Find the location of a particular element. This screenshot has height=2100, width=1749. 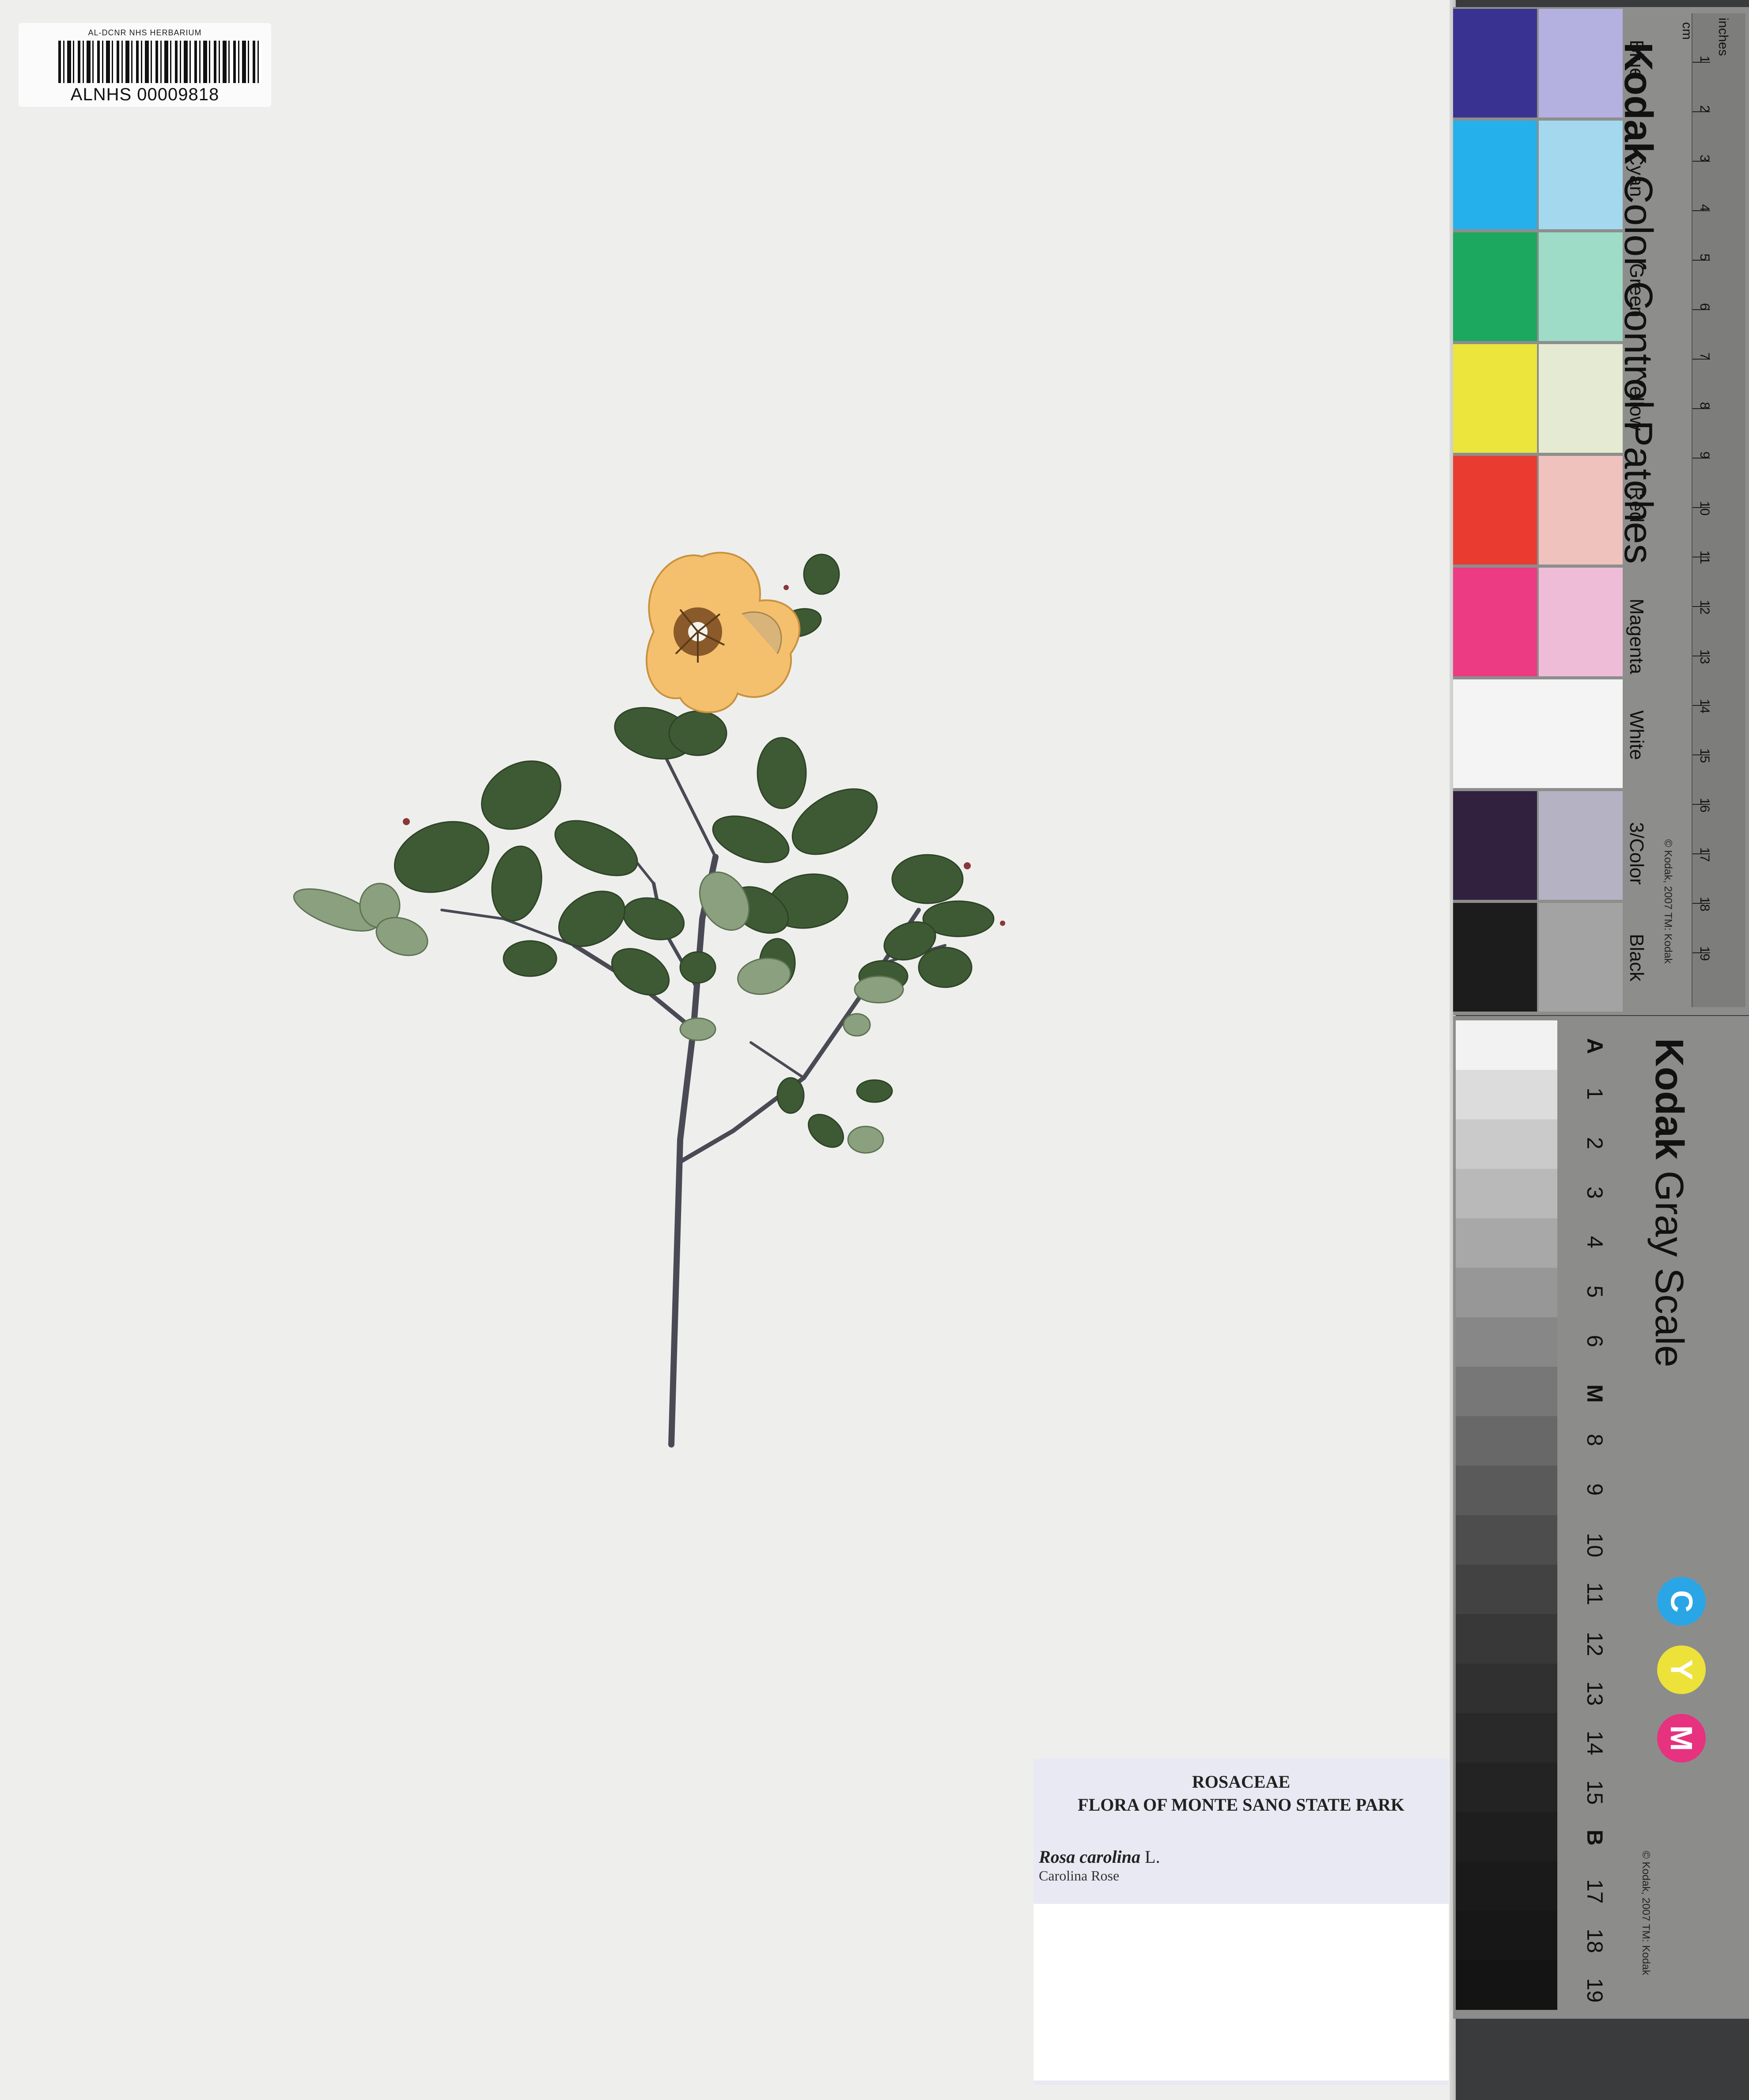

ruler-label: 14 is located at coordinates (1704, 706).